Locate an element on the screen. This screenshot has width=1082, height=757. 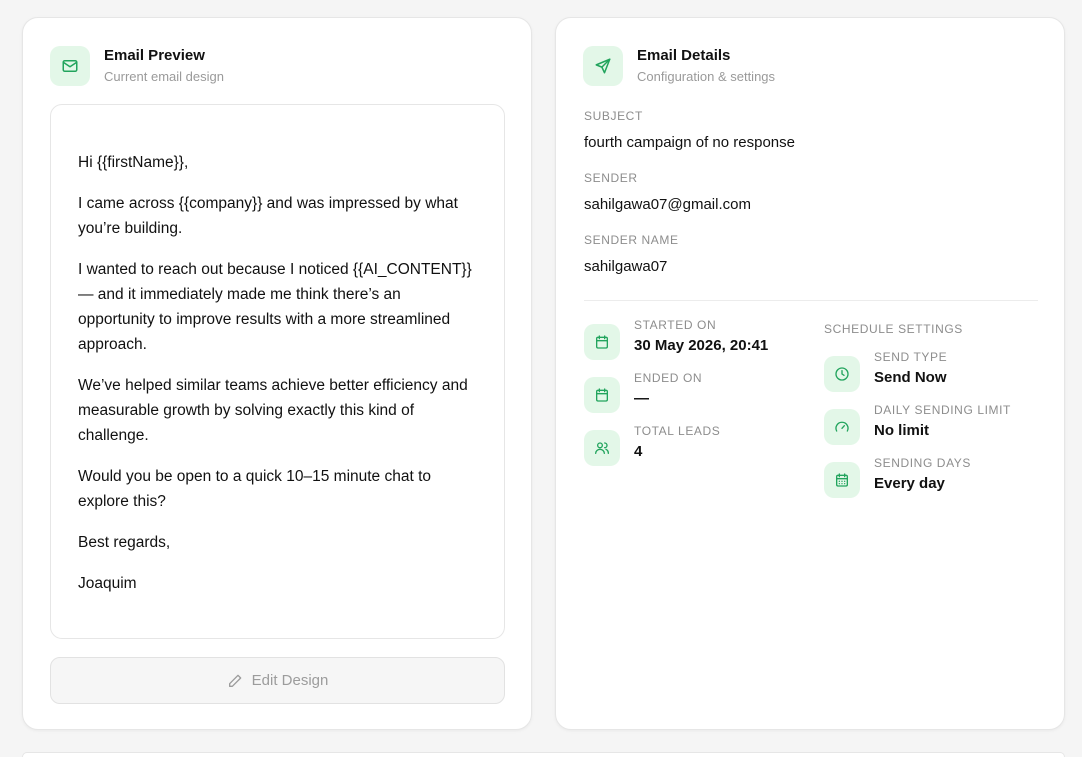
gauge-icon is located at coordinates (842, 427).